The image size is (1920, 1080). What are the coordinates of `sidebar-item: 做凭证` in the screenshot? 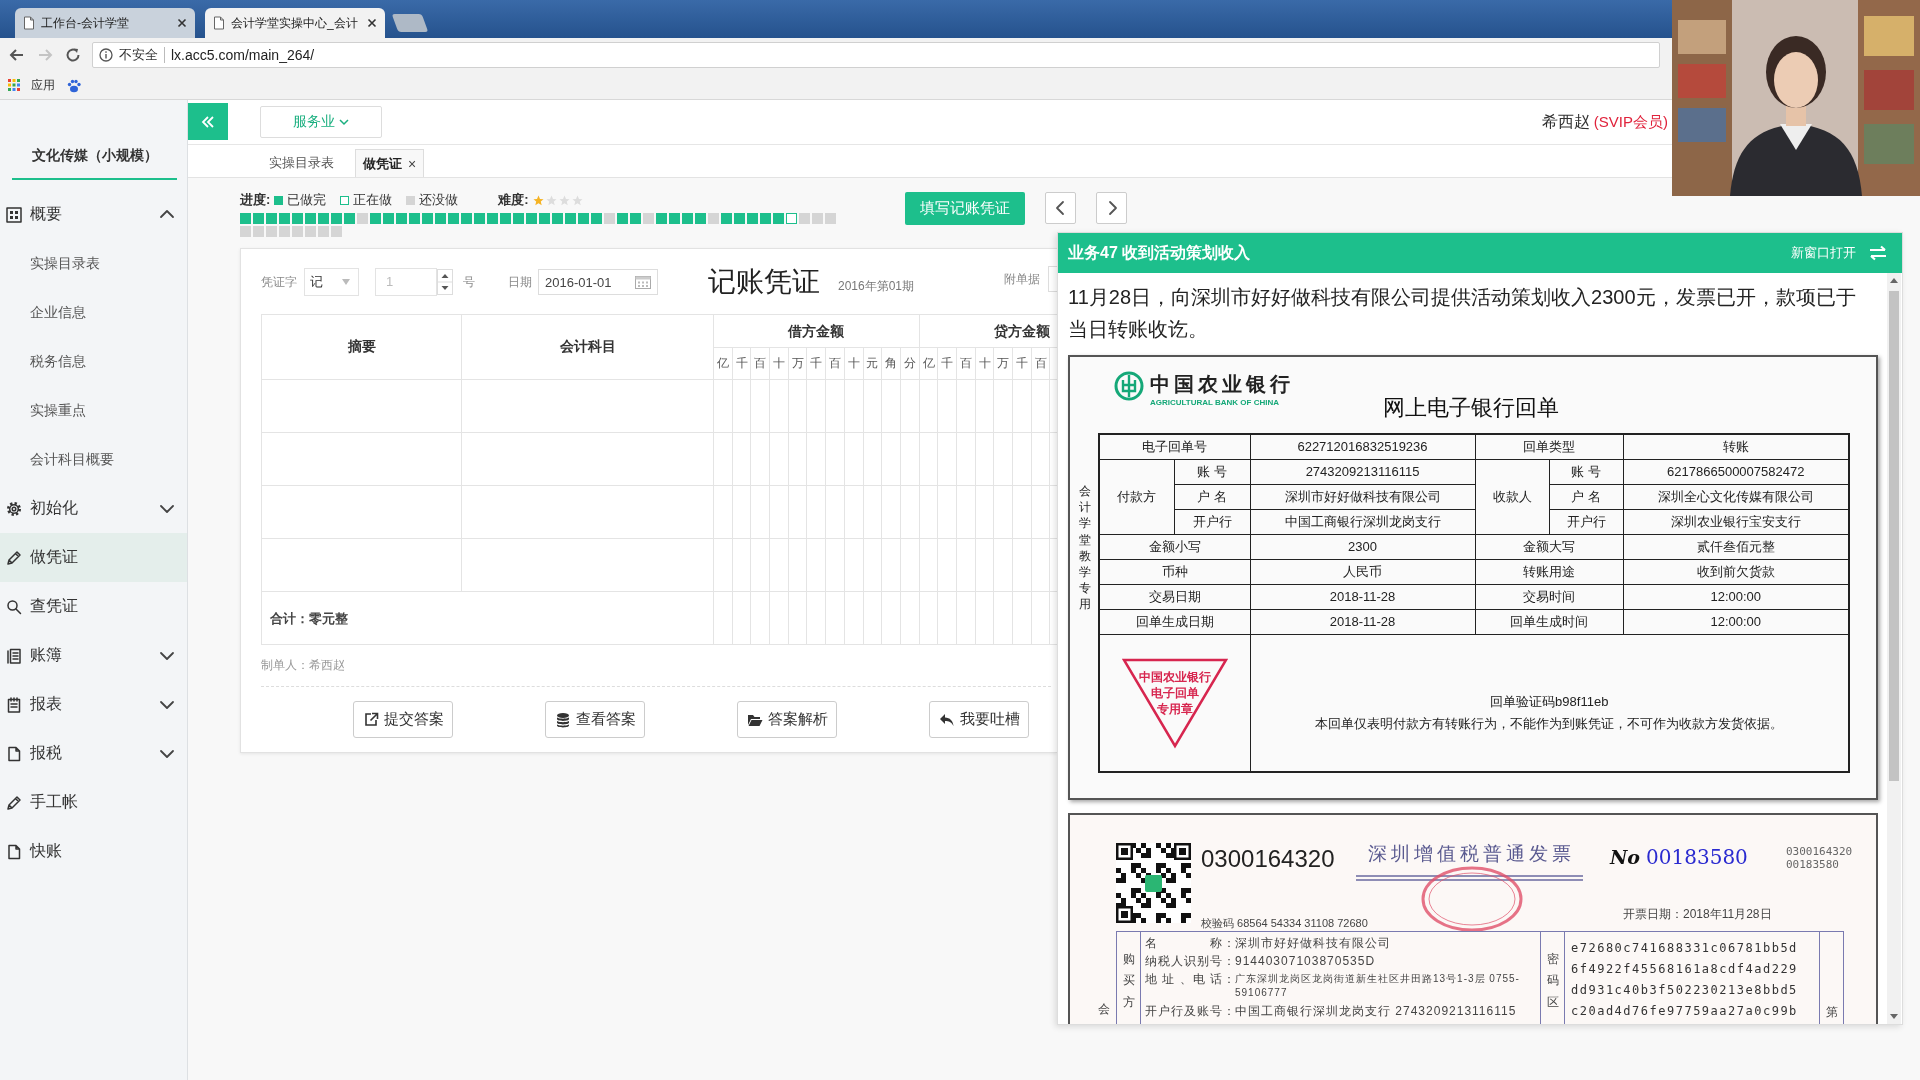 It's located at (93, 557).